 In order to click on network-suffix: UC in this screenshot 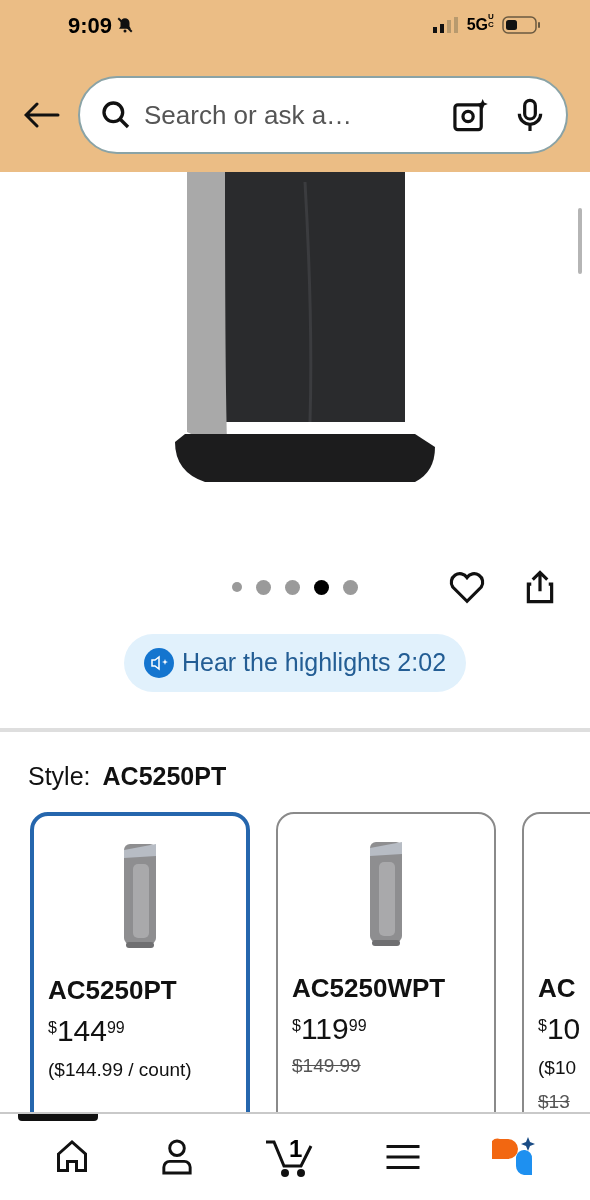, I will do `click(491, 21)`.